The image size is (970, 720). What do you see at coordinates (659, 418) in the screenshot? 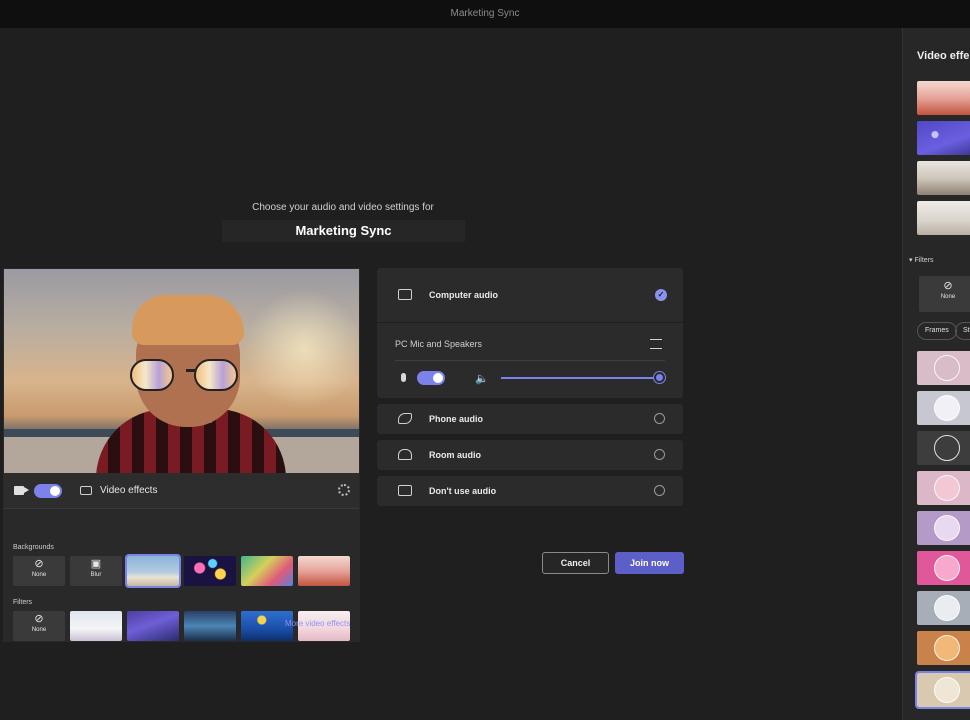
I see `phone-audio-radio` at bounding box center [659, 418].